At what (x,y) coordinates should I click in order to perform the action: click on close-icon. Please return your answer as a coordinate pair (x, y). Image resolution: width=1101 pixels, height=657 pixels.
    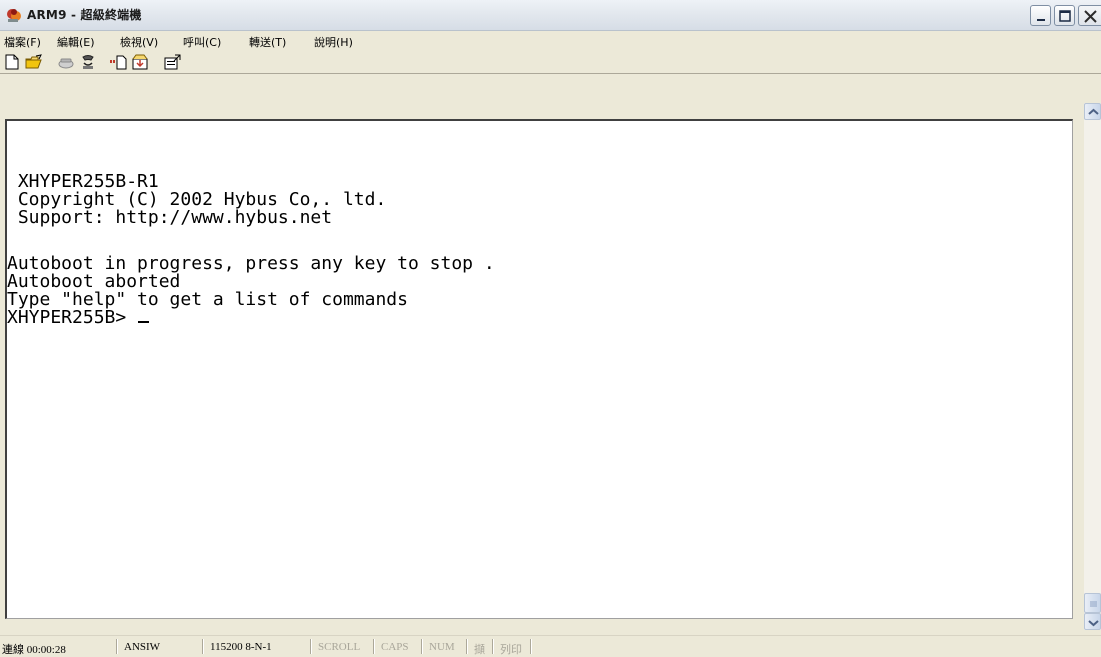
    Looking at the image, I should click on (1090, 16).